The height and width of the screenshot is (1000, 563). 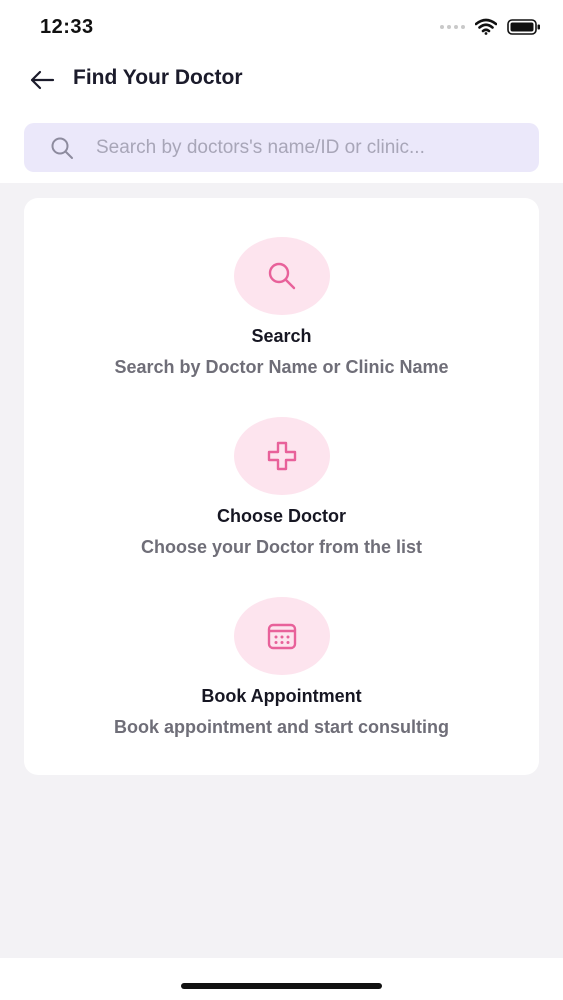 I want to click on step-title: Search, so click(x=281, y=336).